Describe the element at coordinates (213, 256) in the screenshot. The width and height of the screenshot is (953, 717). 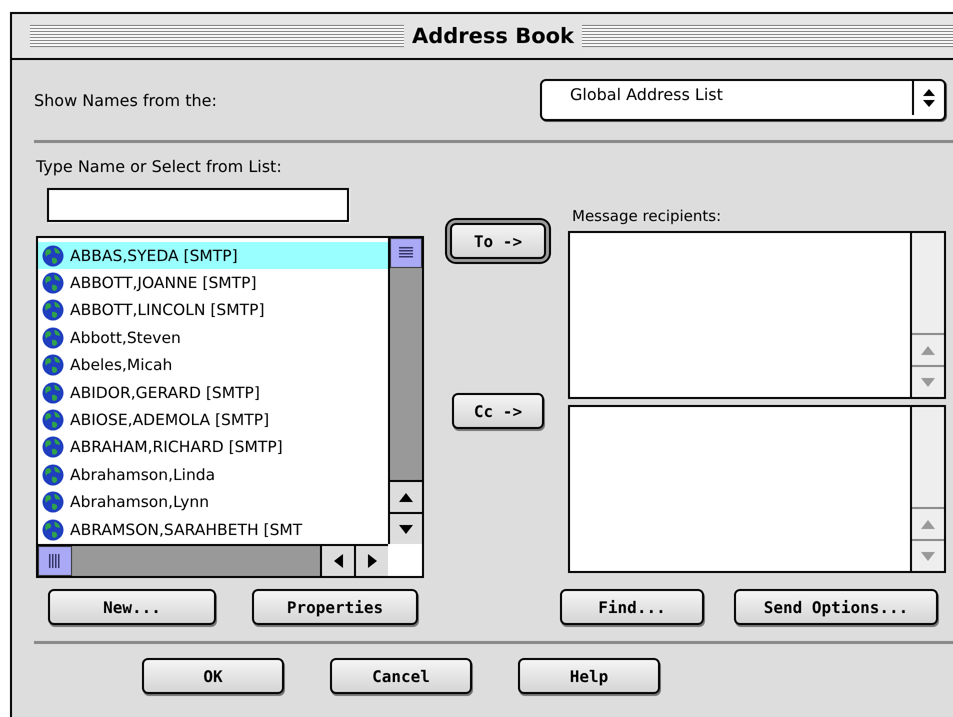
I see `contact-item: ABBAS,SYEDA [SMTP]` at that location.